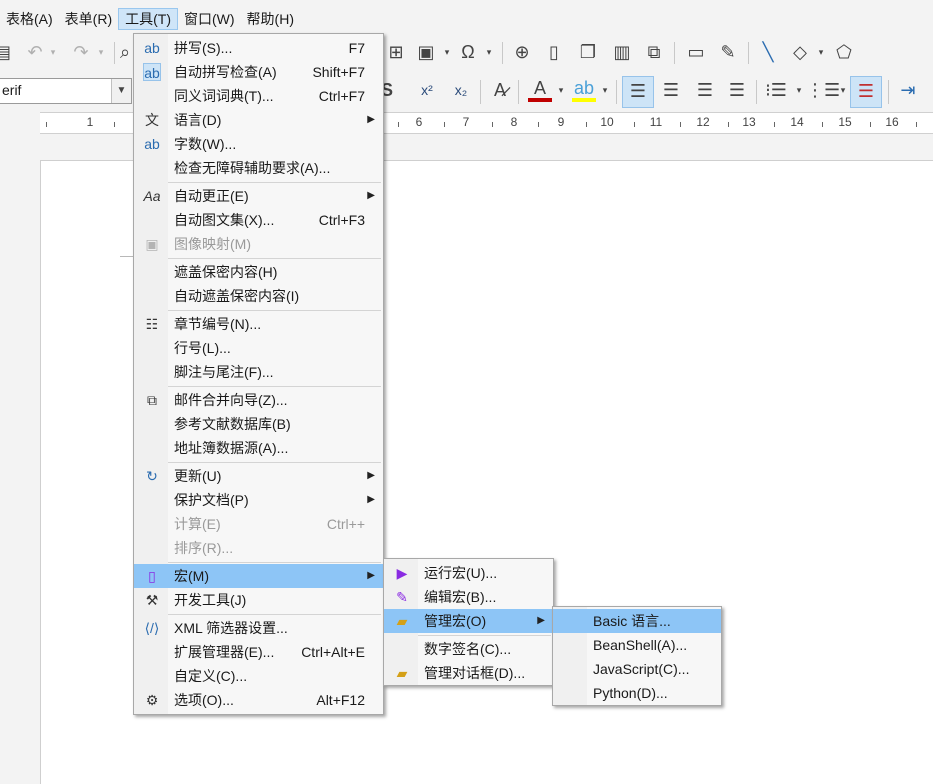 The width and height of the screenshot is (933, 784). Describe the element at coordinates (500, 90) in the screenshot. I see `clear-formatting-icon: A̷` at that location.